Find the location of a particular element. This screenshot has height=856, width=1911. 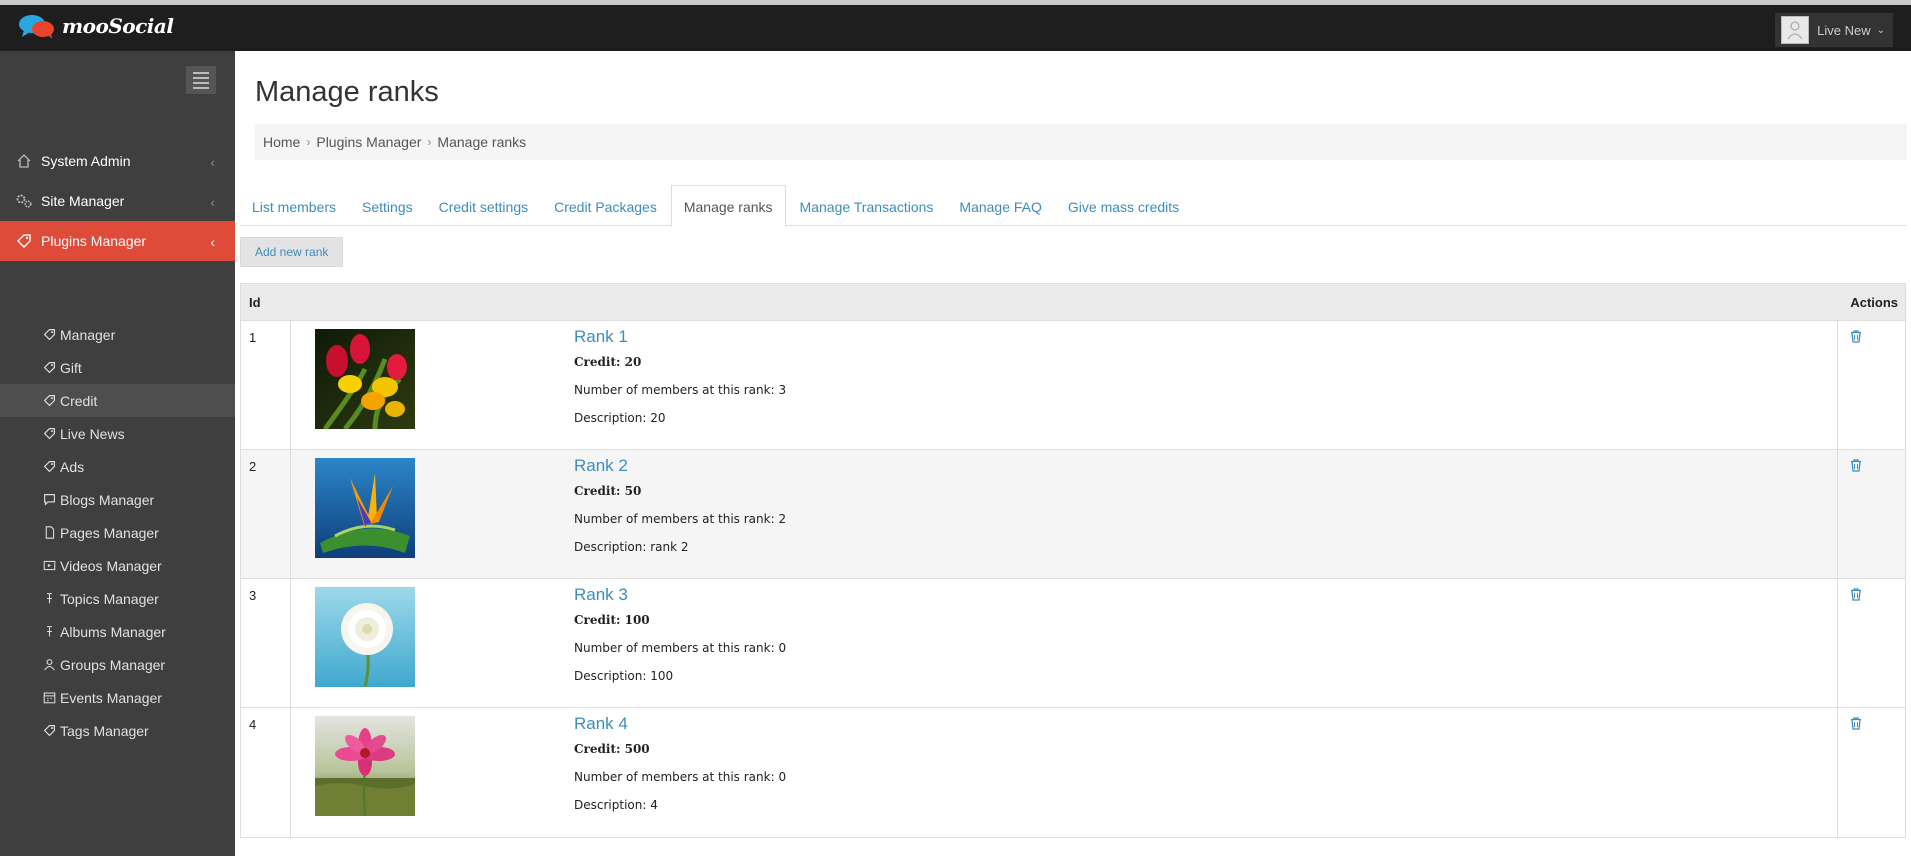

sidebar-item-label: Site Manager is located at coordinates (83, 201).